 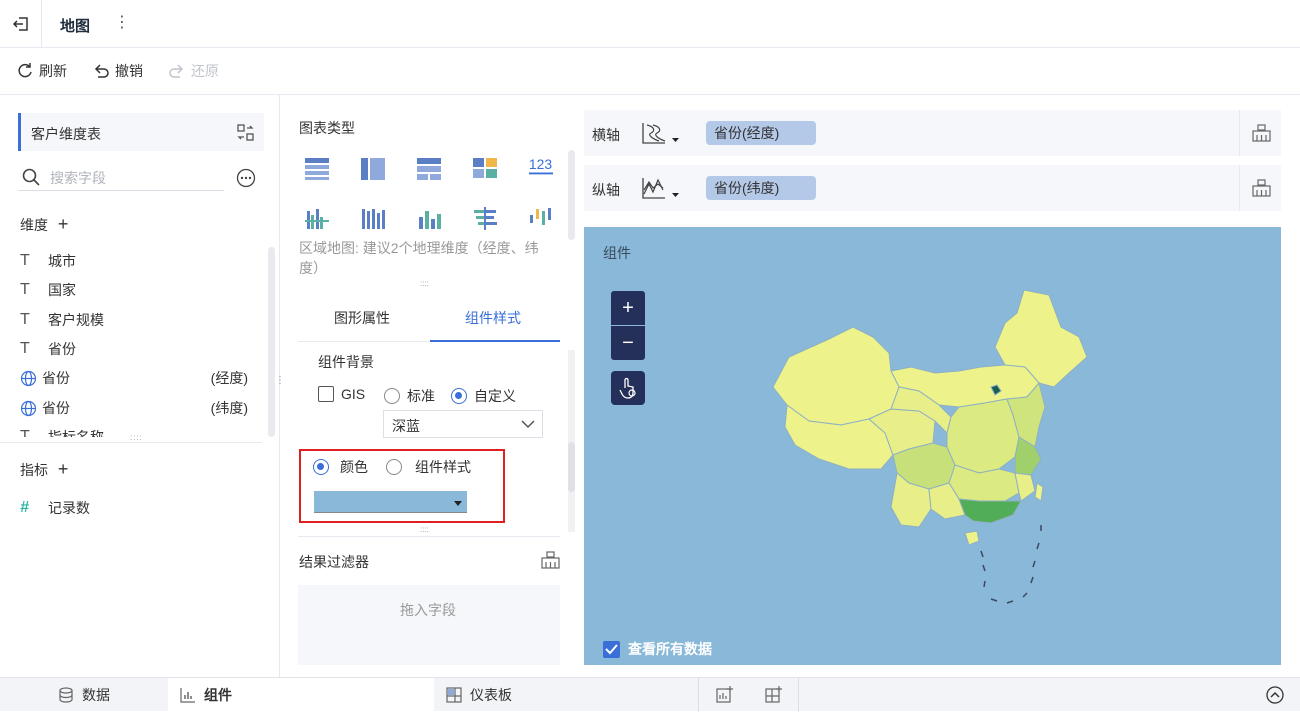 I want to click on style-scrollbar, so click(x=571, y=467).